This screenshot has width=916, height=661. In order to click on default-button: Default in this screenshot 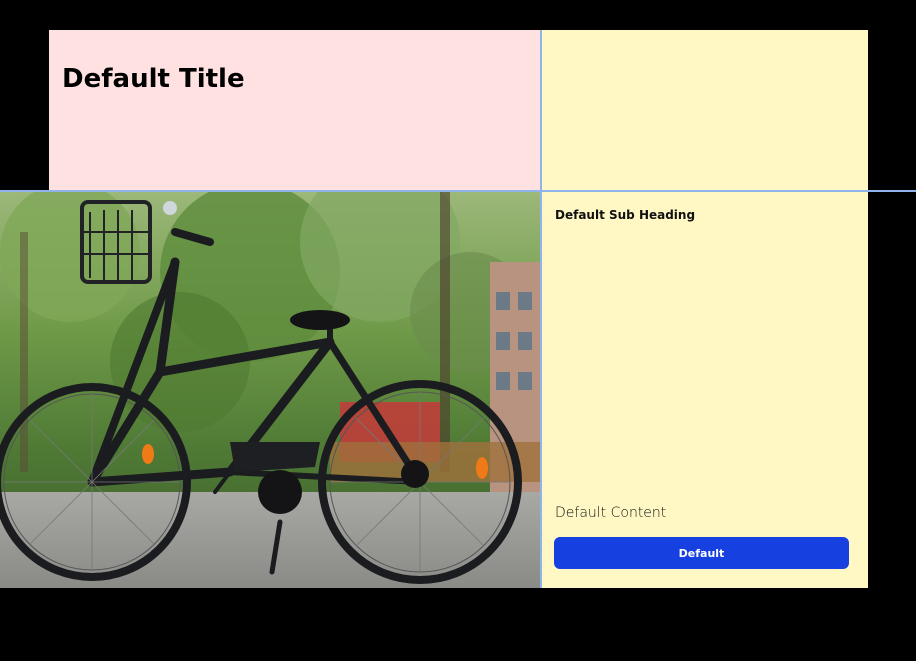, I will do `click(701, 553)`.